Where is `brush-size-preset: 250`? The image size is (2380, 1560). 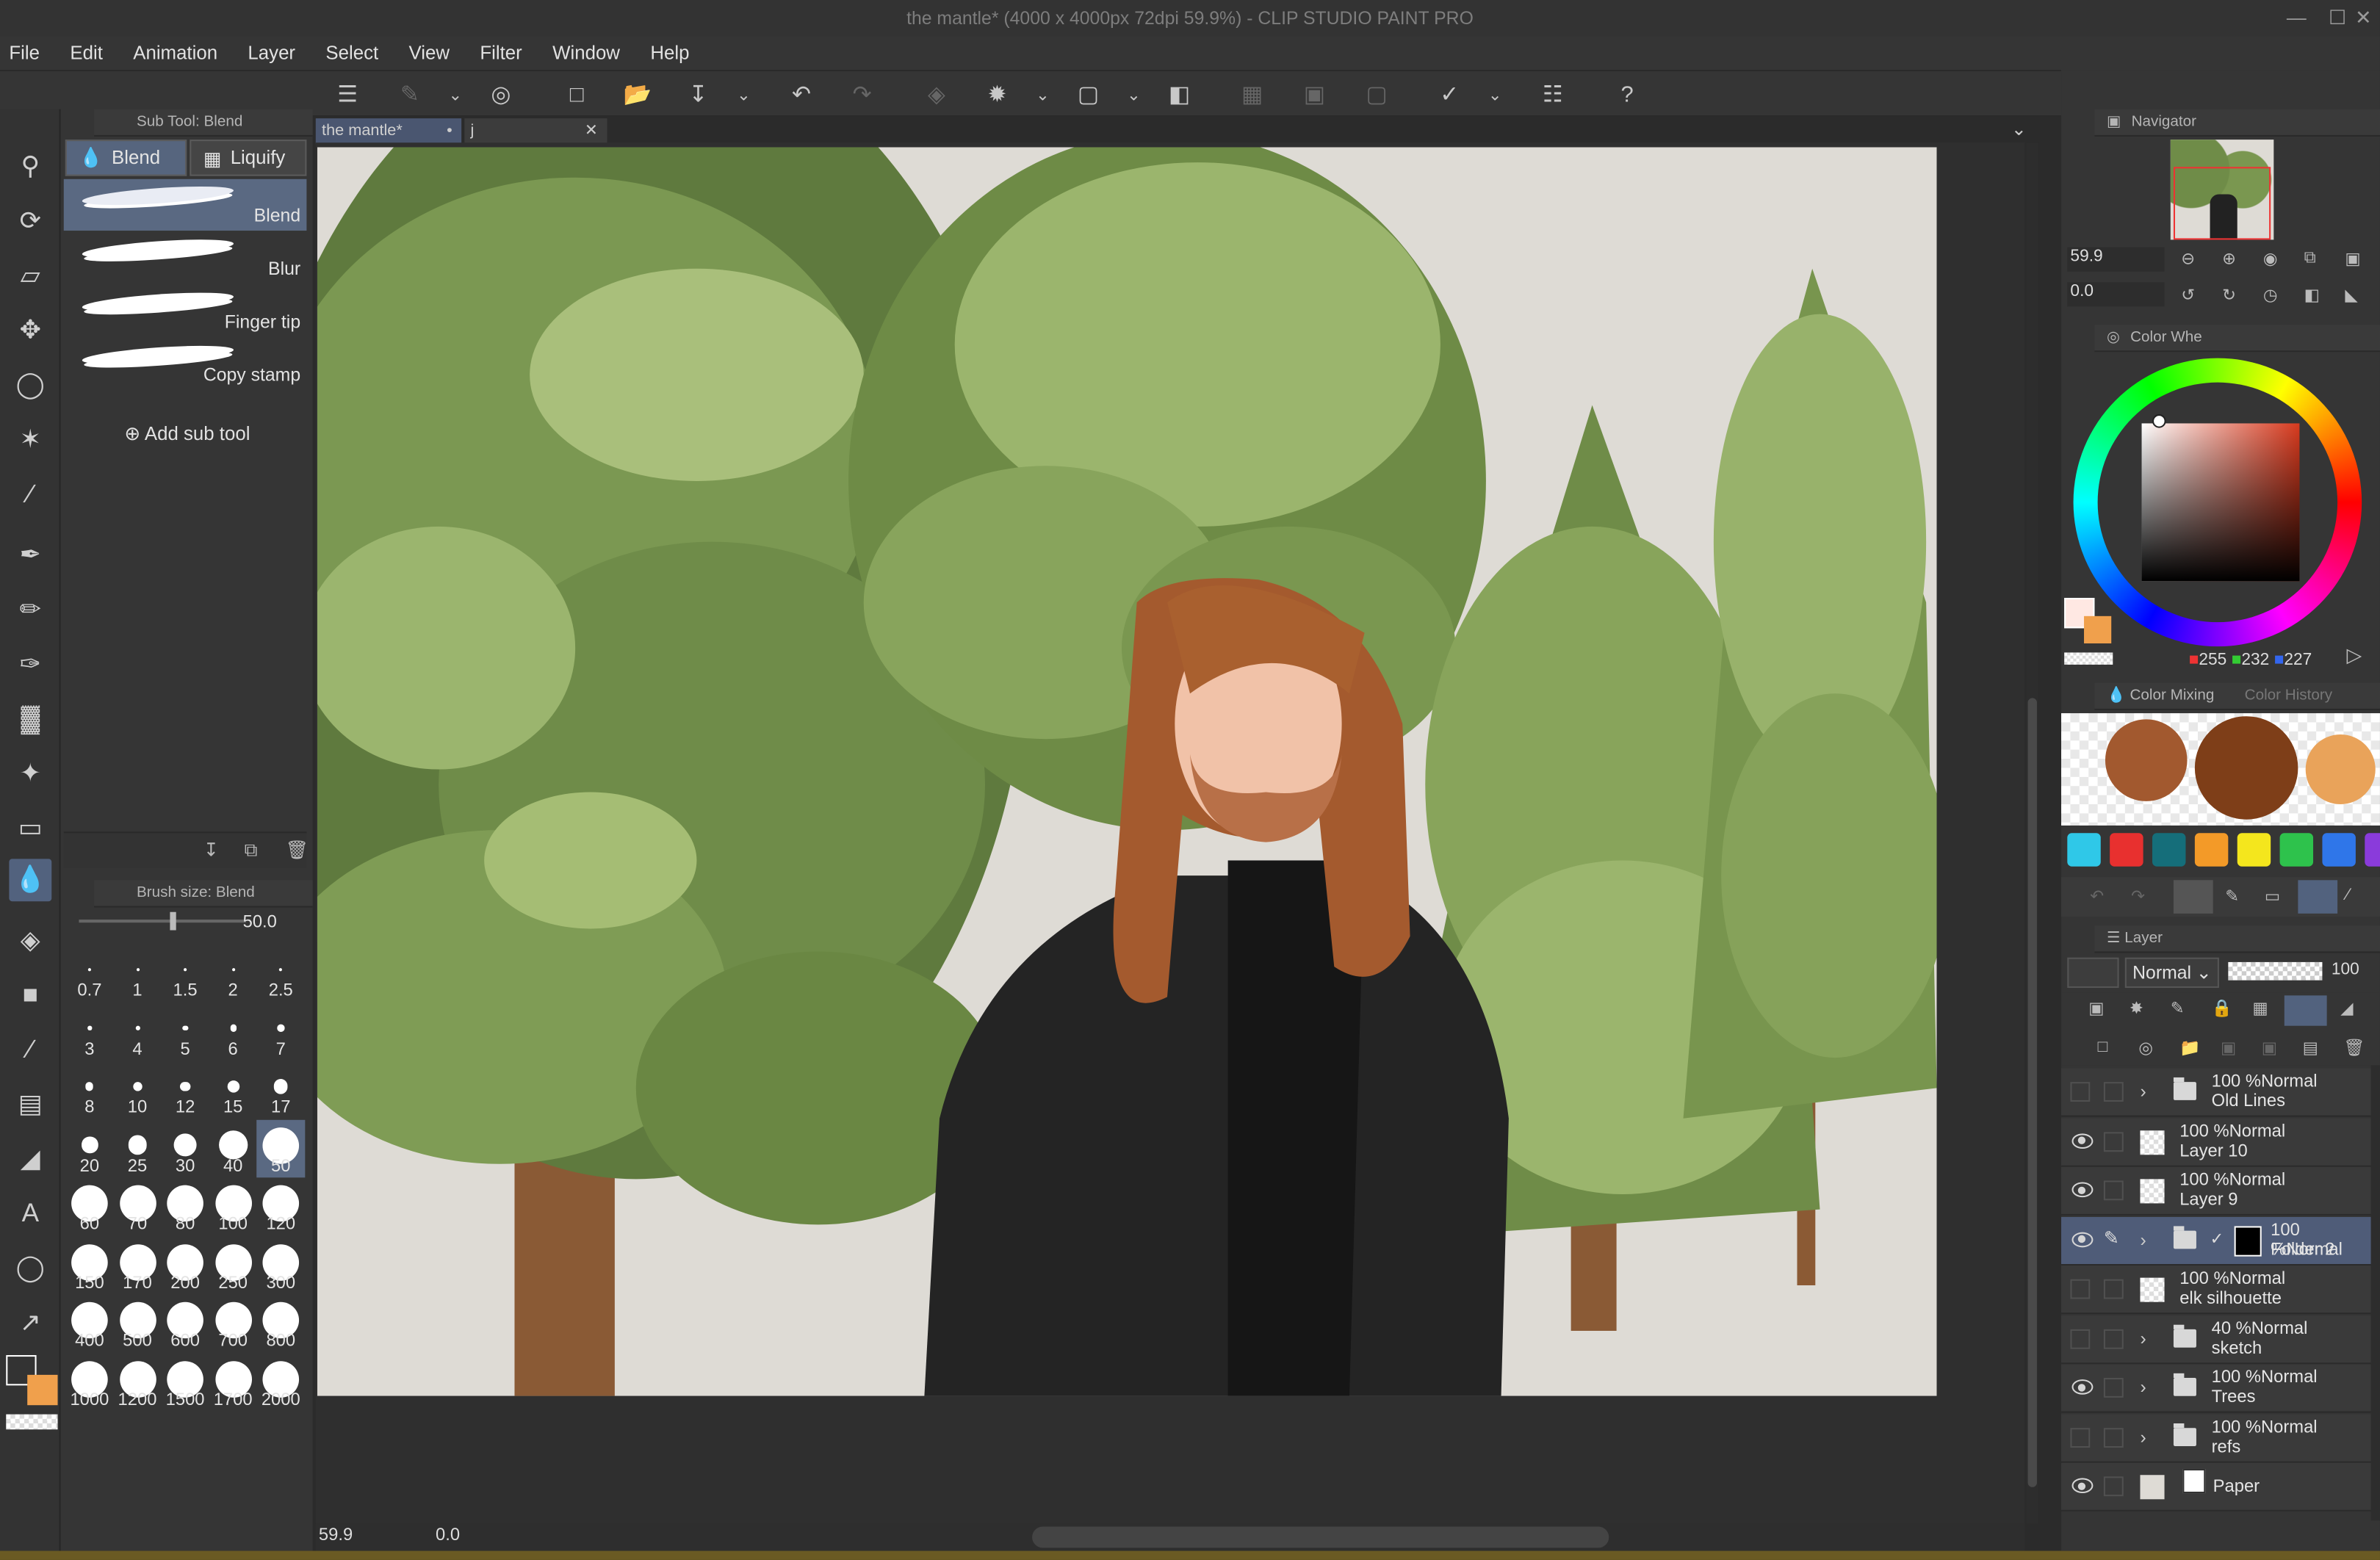 brush-size-preset: 250 is located at coordinates (233, 1265).